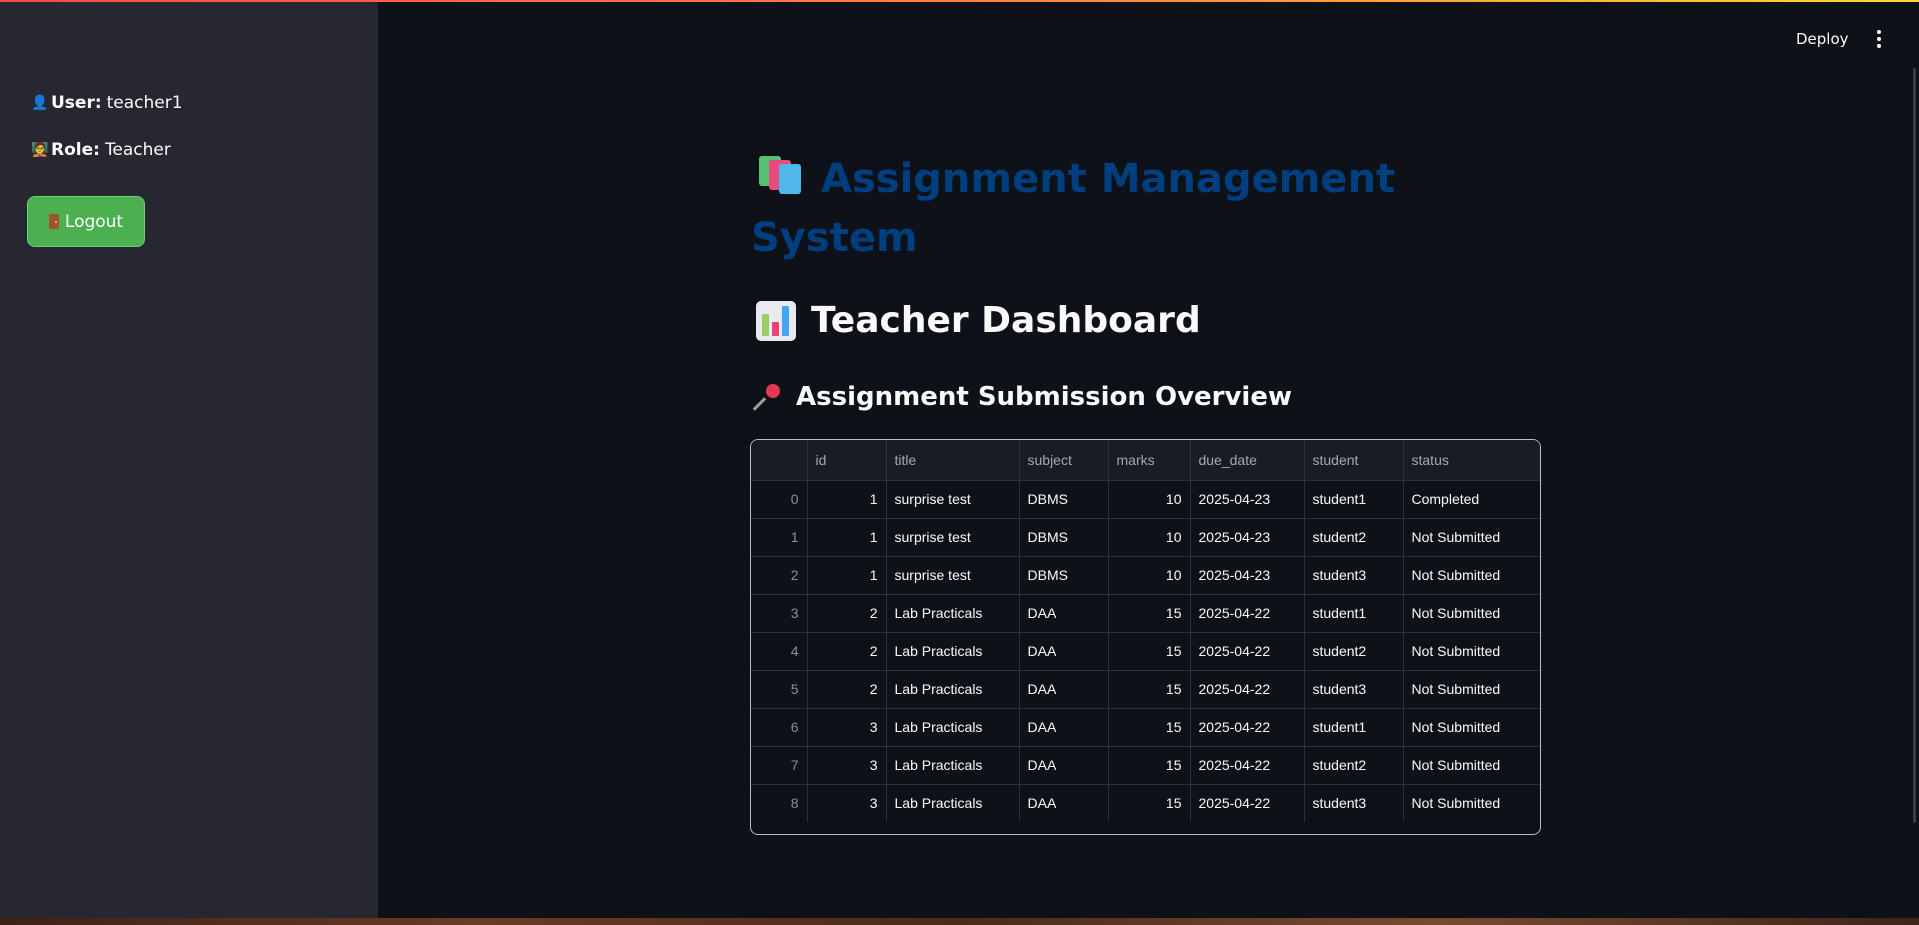  What do you see at coordinates (1022, 397) in the screenshot?
I see `section-title: Assignment Submission Overview` at bounding box center [1022, 397].